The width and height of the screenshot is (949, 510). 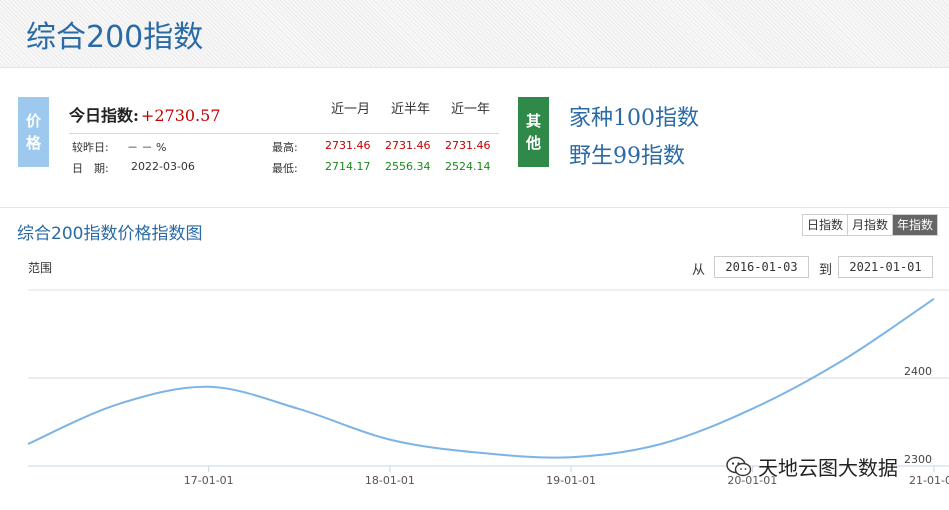 What do you see at coordinates (390, 480) in the screenshot?
I see `x-tick-label-18-01-01: 18-01-01` at bounding box center [390, 480].